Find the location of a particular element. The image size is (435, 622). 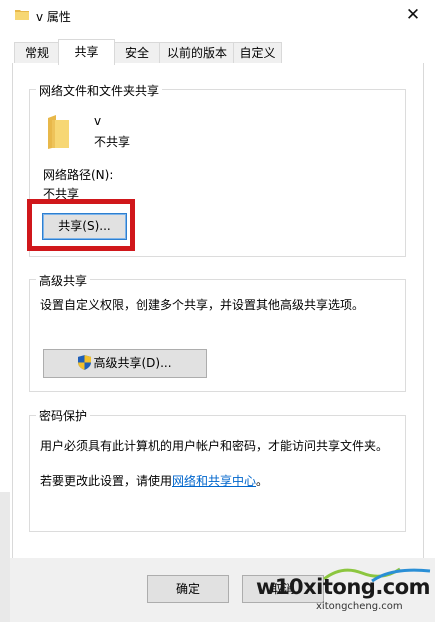

advanced-sharing-group-label: 高级共享 is located at coordinates (63, 280).